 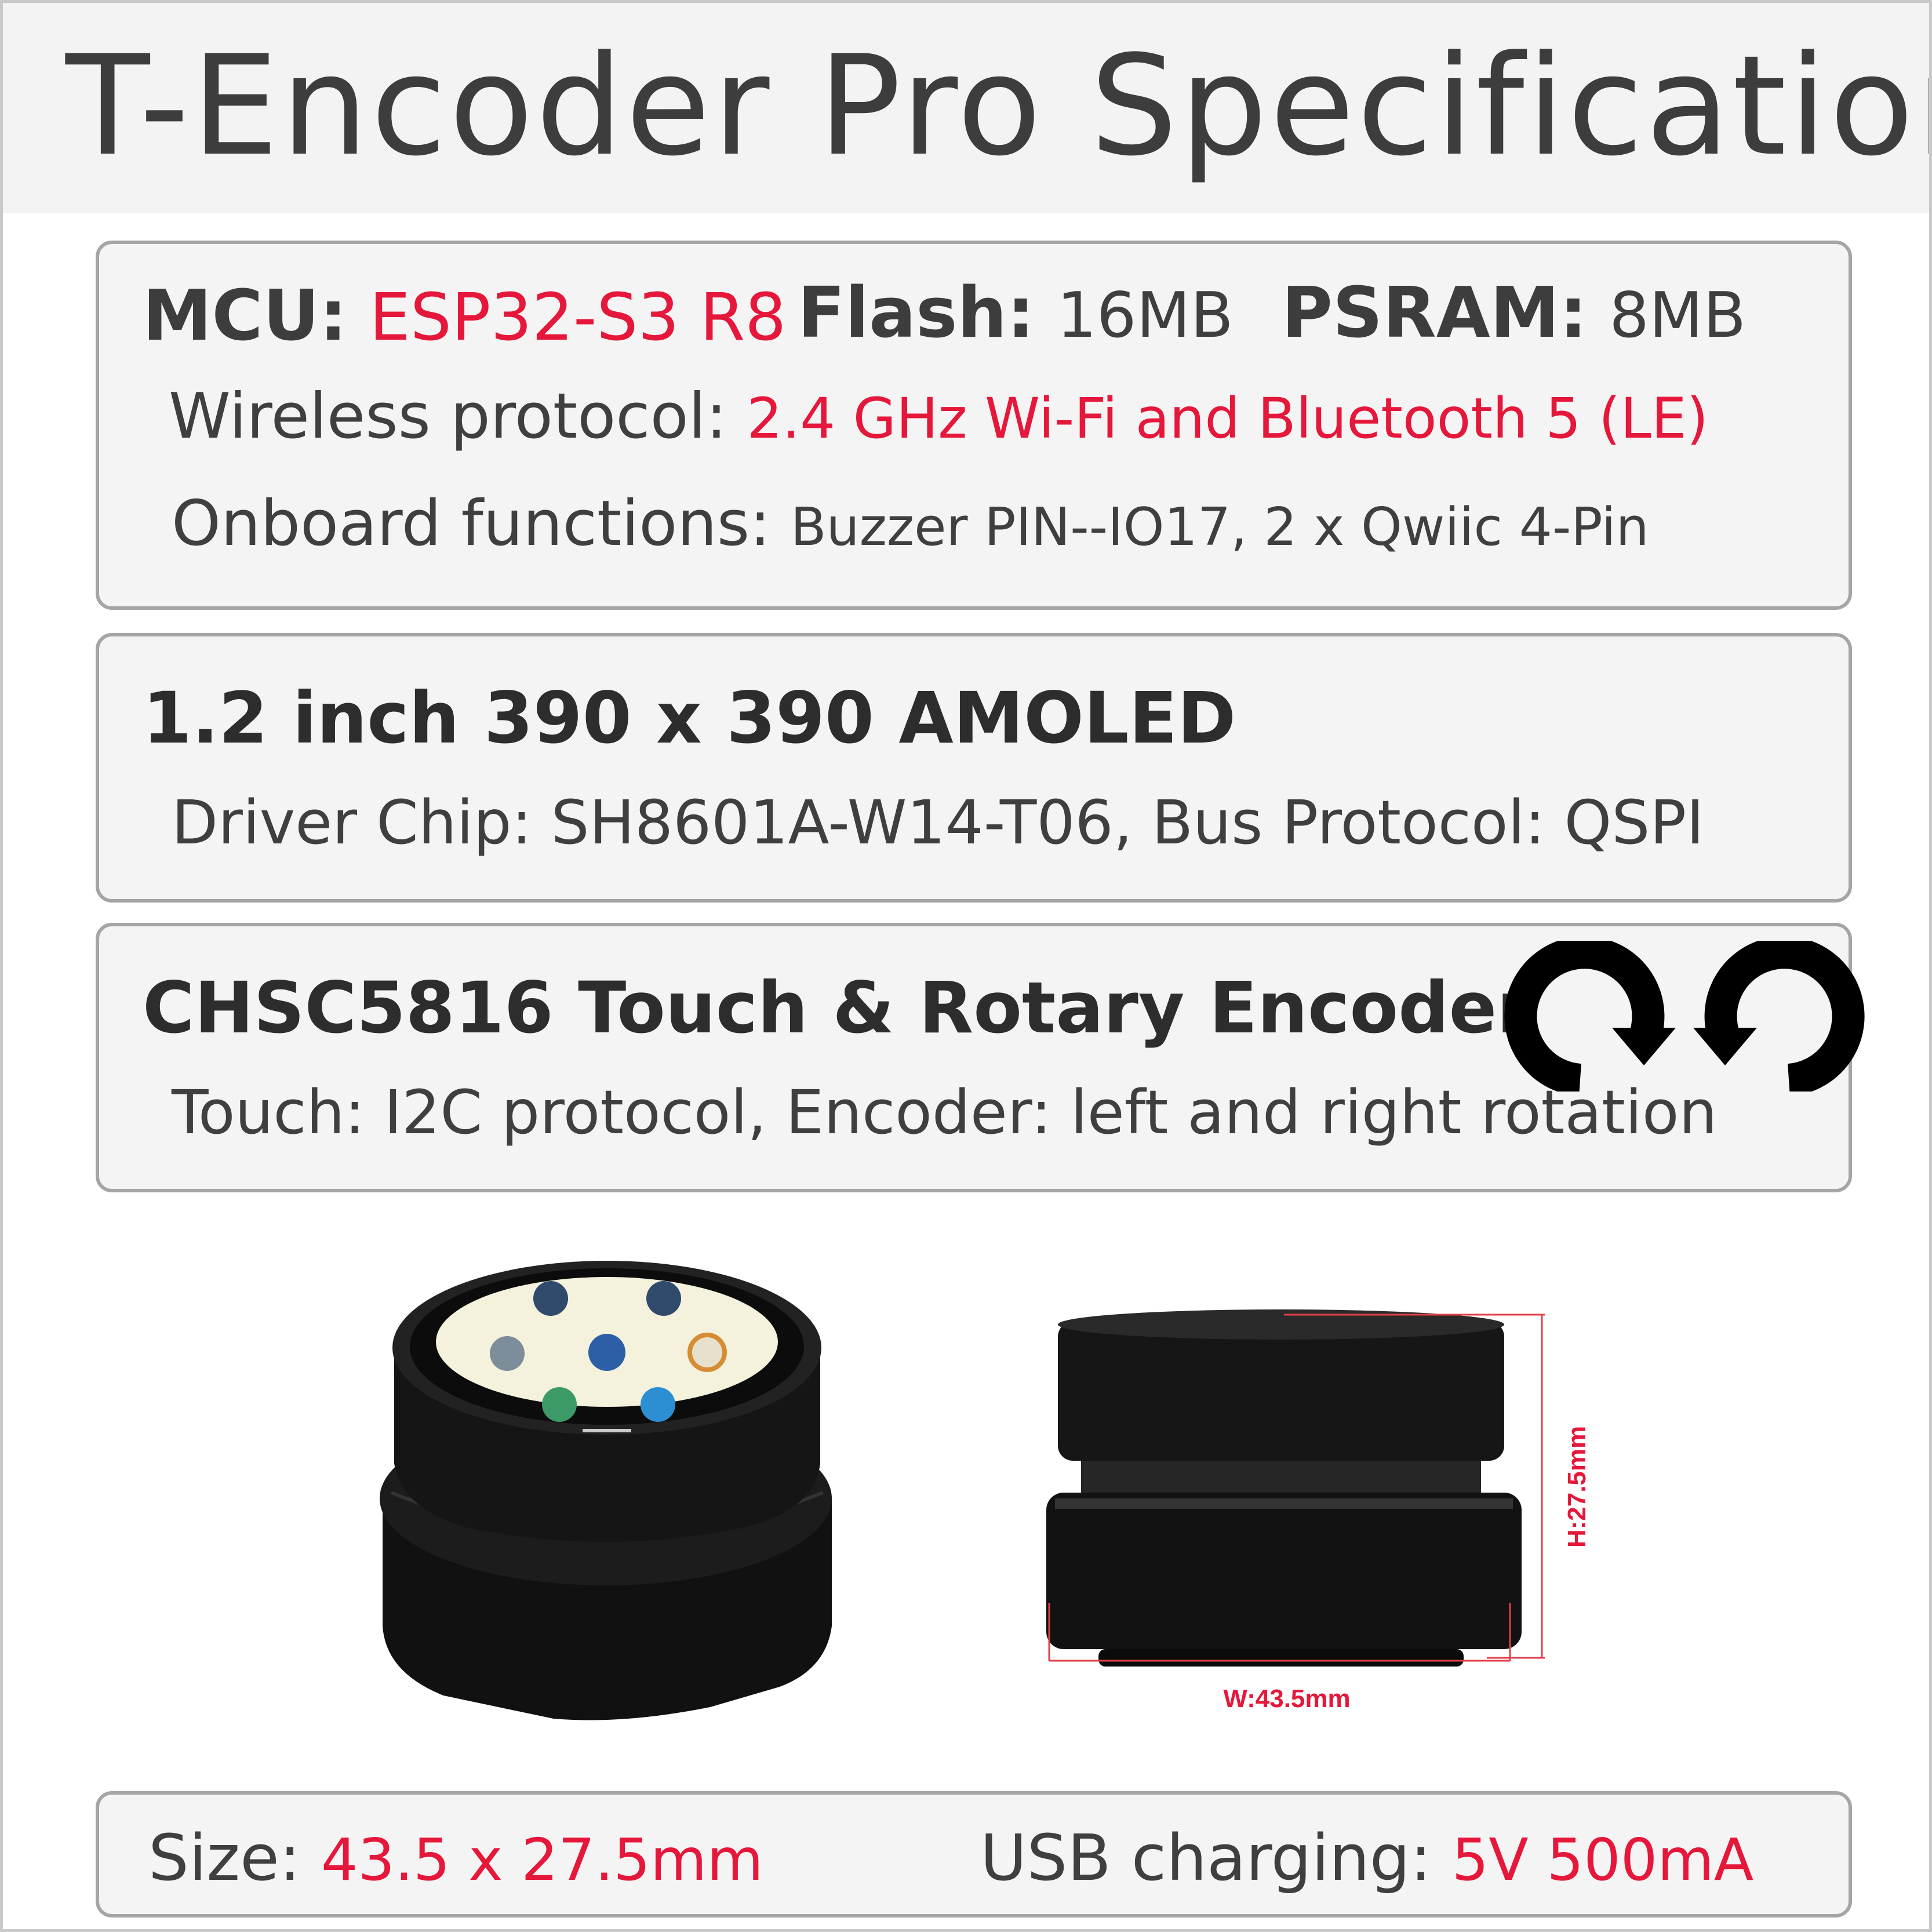 I want to click on size-line: Size: 43.5 x 27.5mm, so click(x=455, y=1858).